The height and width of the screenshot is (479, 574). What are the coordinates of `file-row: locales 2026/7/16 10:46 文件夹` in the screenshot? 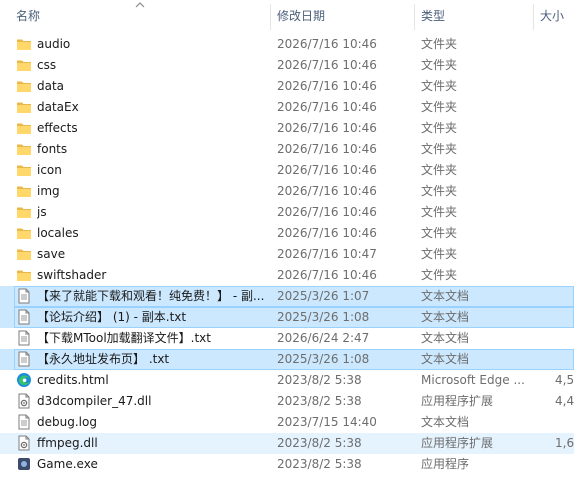 It's located at (287, 233).